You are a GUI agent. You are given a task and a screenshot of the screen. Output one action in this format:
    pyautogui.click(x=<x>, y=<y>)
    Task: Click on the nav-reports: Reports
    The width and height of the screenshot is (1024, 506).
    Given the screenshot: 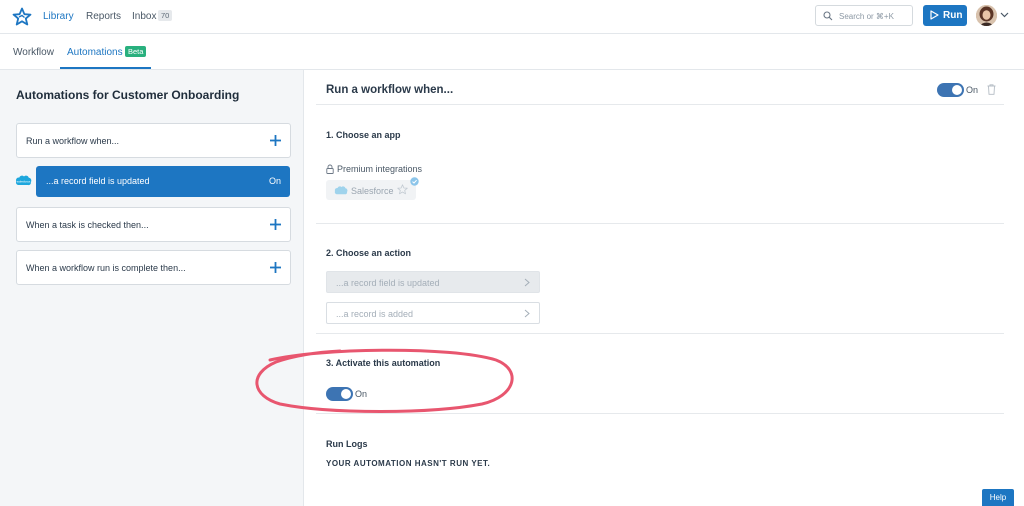 What is the action you would take?
    pyautogui.click(x=103, y=16)
    